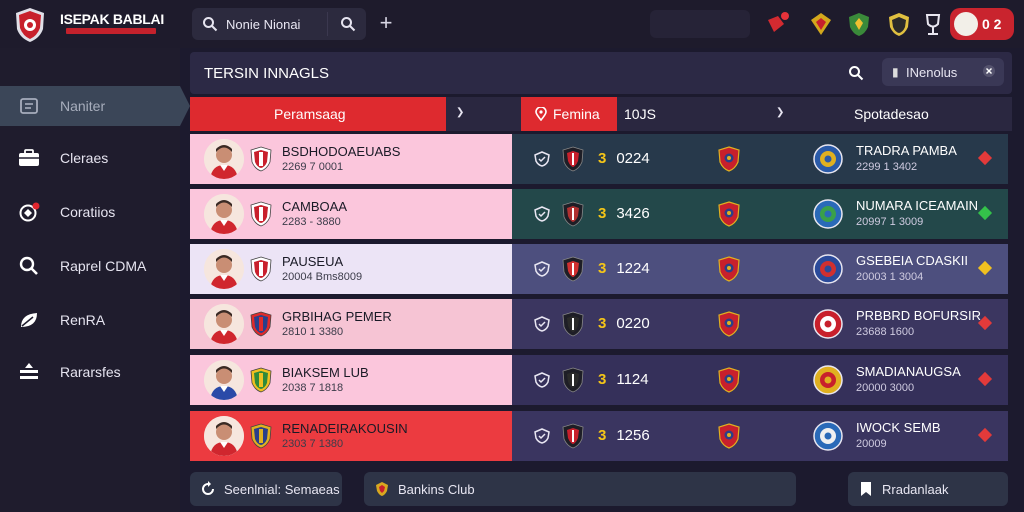  I want to click on sidebar-item-rararsfes: Rararsfes, so click(90, 372).